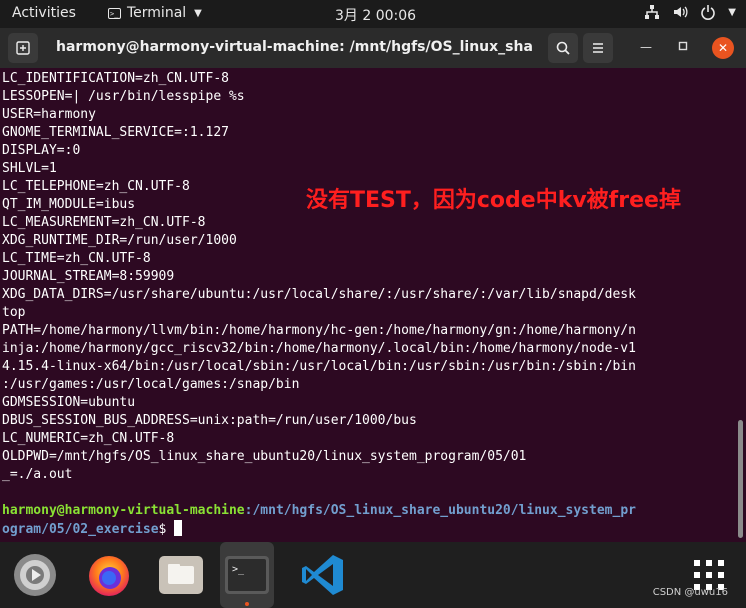 The width and height of the screenshot is (746, 608). What do you see at coordinates (104, 222) in the screenshot?
I see `output-line: LC_MEASUREMENT=zh_CN.UTF-8` at bounding box center [104, 222].